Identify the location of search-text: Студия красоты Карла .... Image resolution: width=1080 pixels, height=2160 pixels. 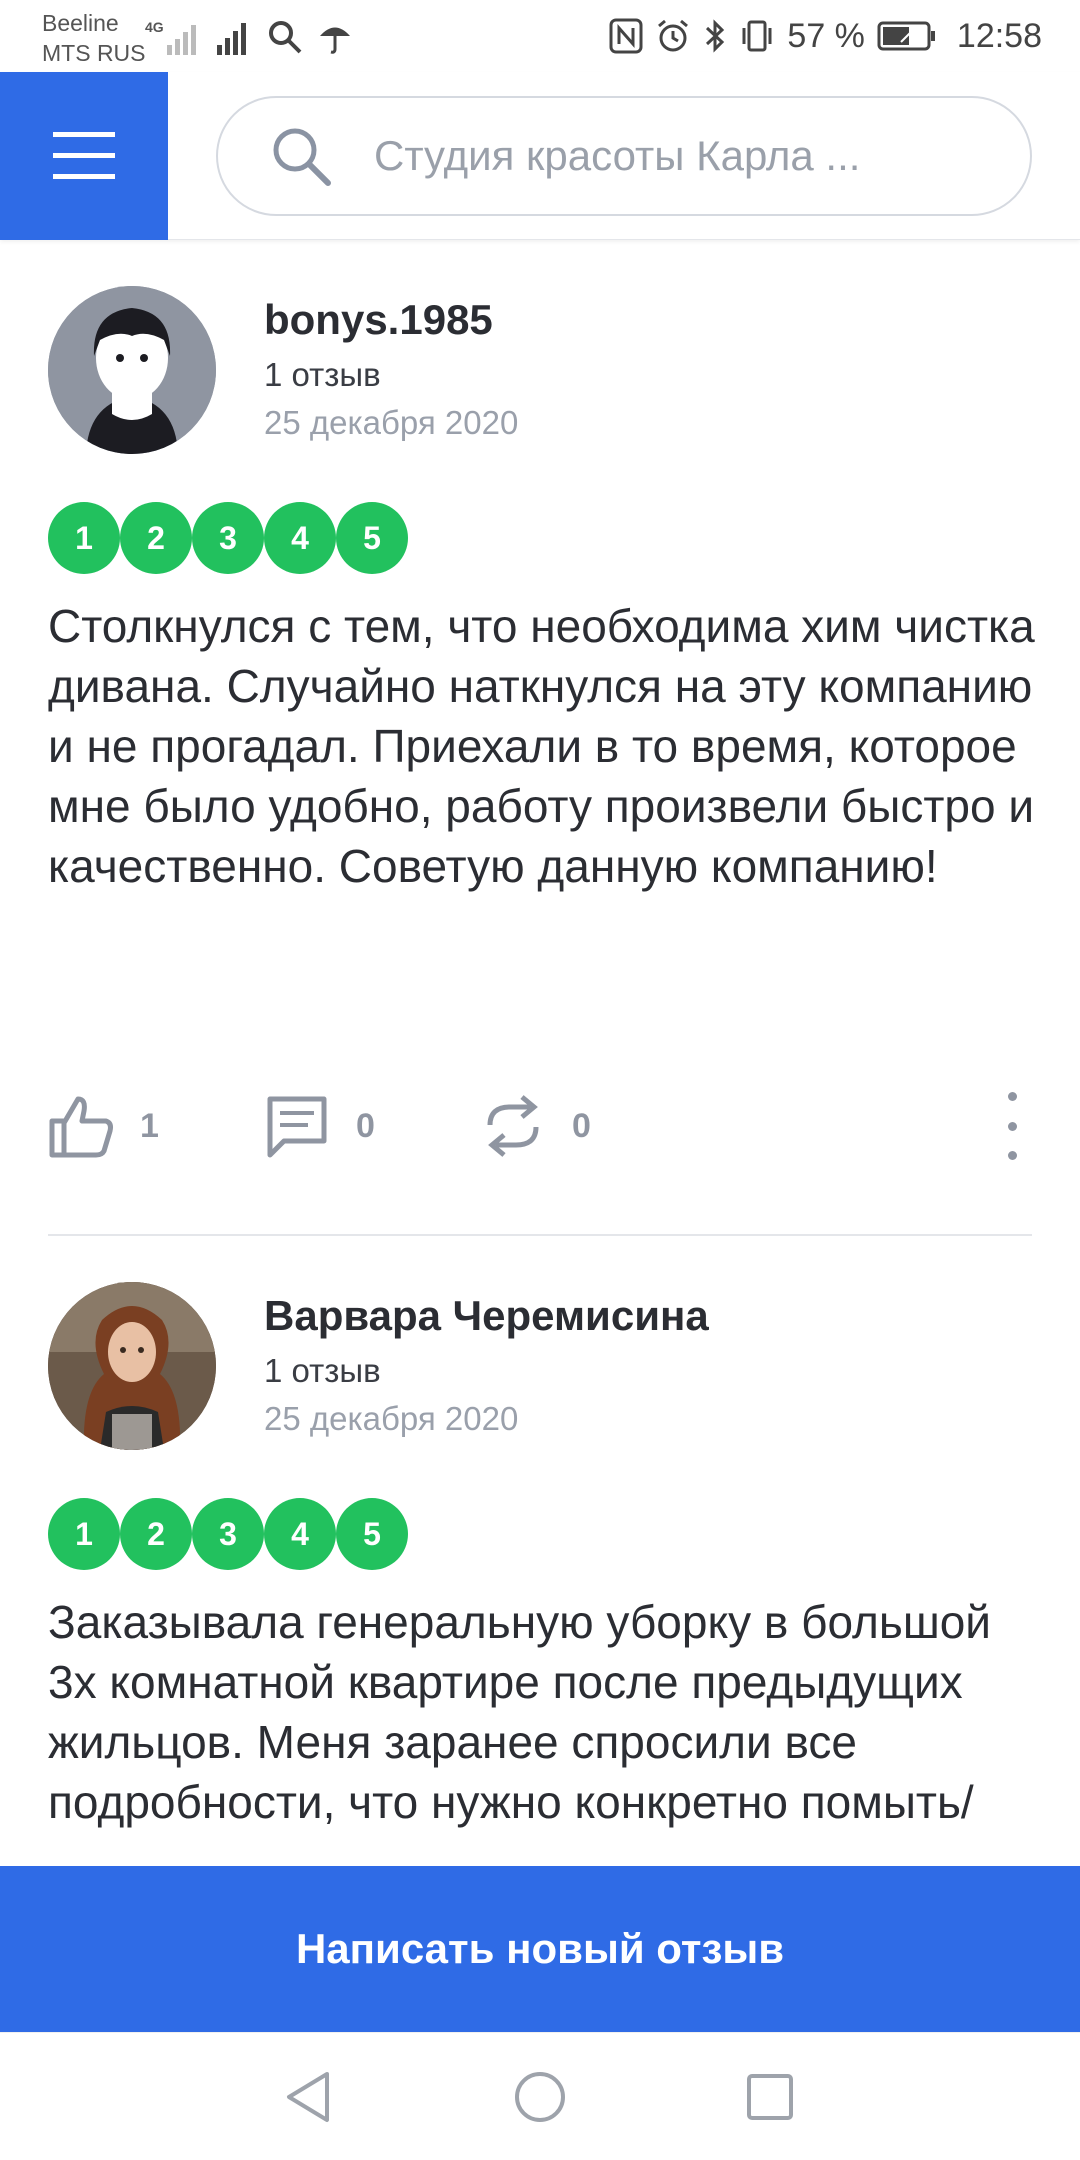
(617, 155).